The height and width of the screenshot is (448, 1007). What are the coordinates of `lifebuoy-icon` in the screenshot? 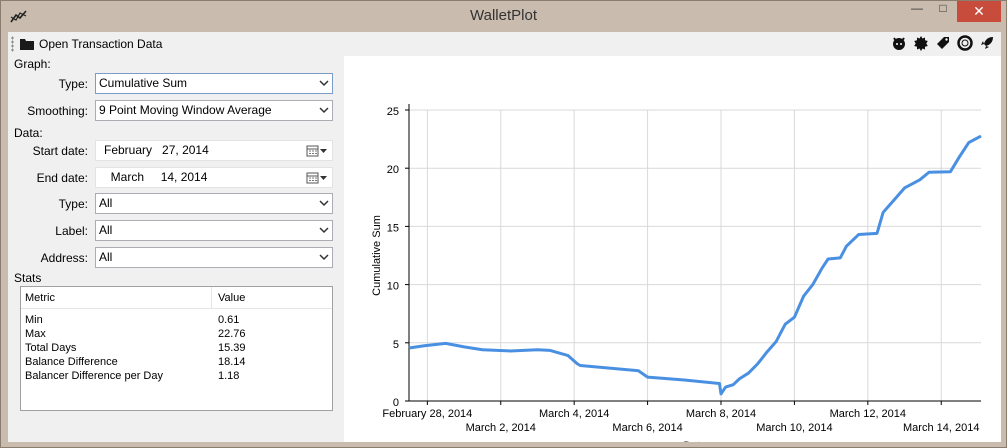 It's located at (965, 43).